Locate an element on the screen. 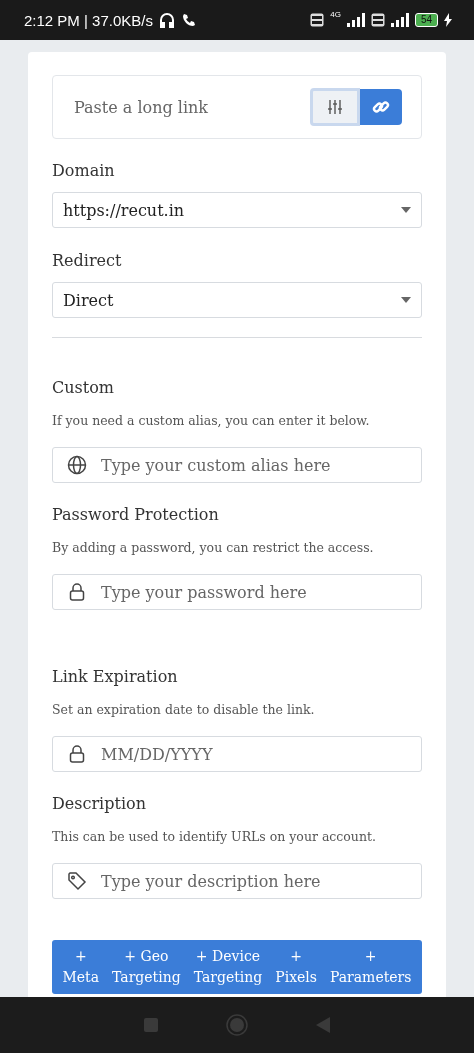 The width and height of the screenshot is (474, 1053). field-label: Domain is located at coordinates (84, 170).